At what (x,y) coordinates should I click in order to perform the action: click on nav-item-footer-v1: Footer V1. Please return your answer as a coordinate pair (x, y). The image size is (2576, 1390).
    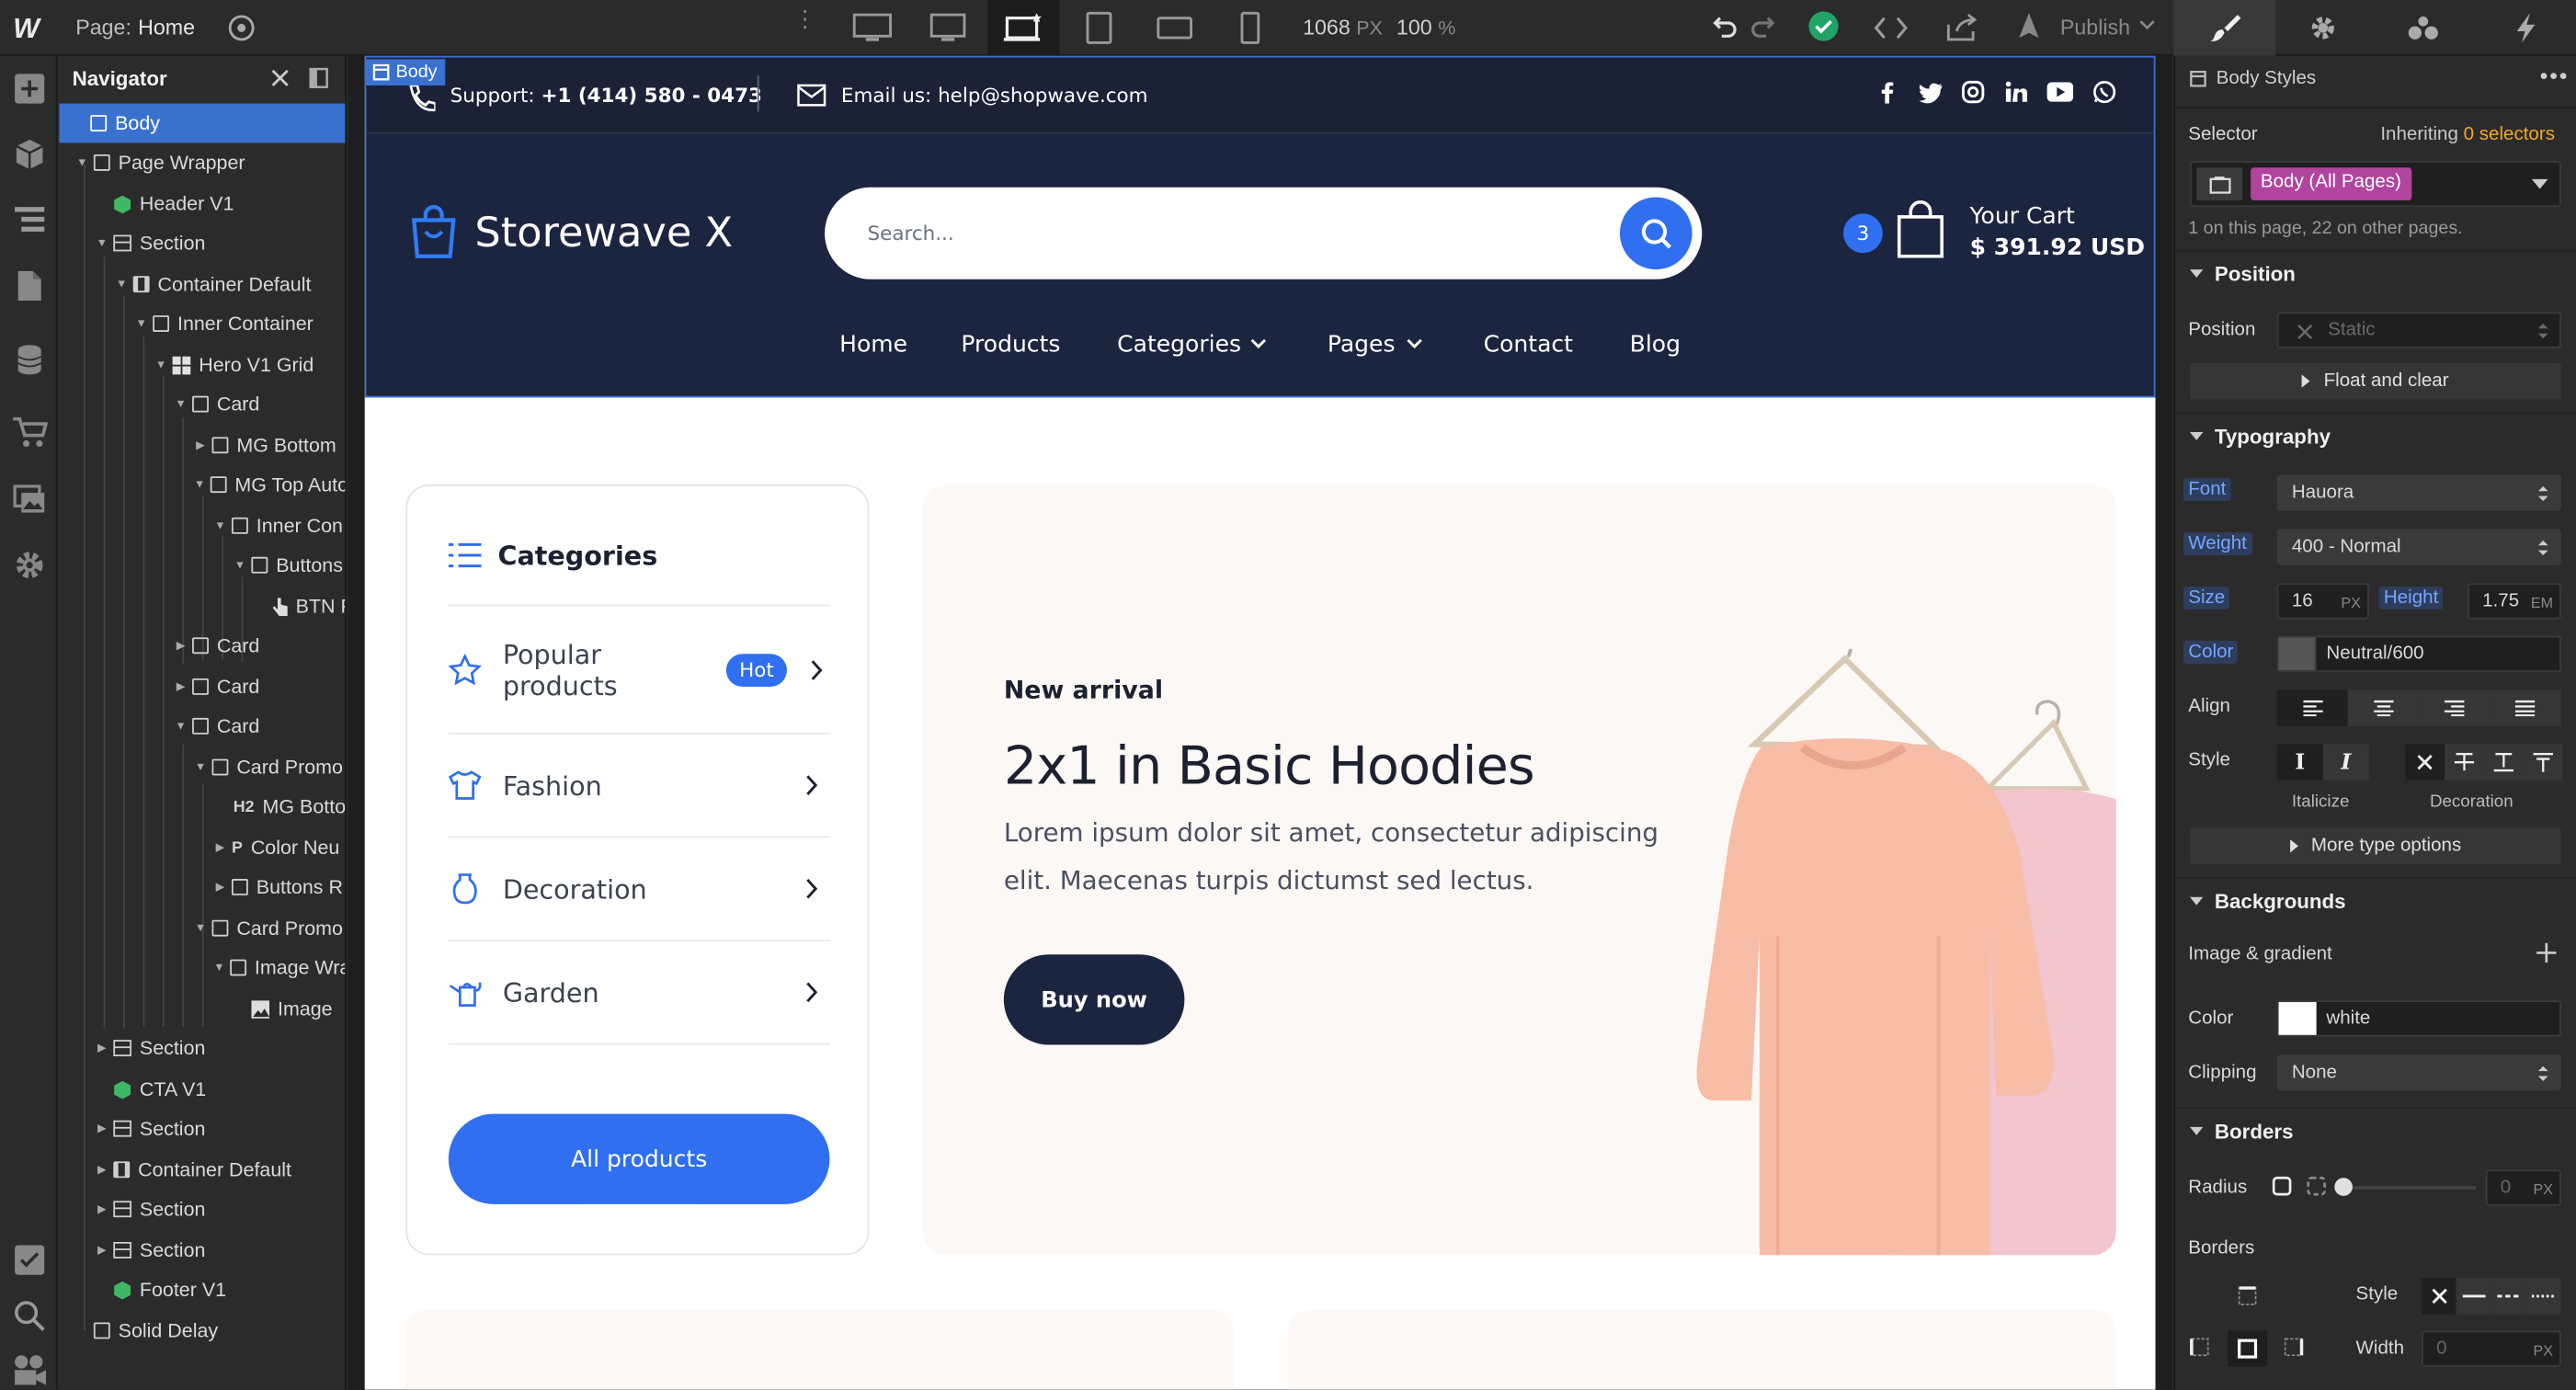
    Looking at the image, I should click on (202, 1289).